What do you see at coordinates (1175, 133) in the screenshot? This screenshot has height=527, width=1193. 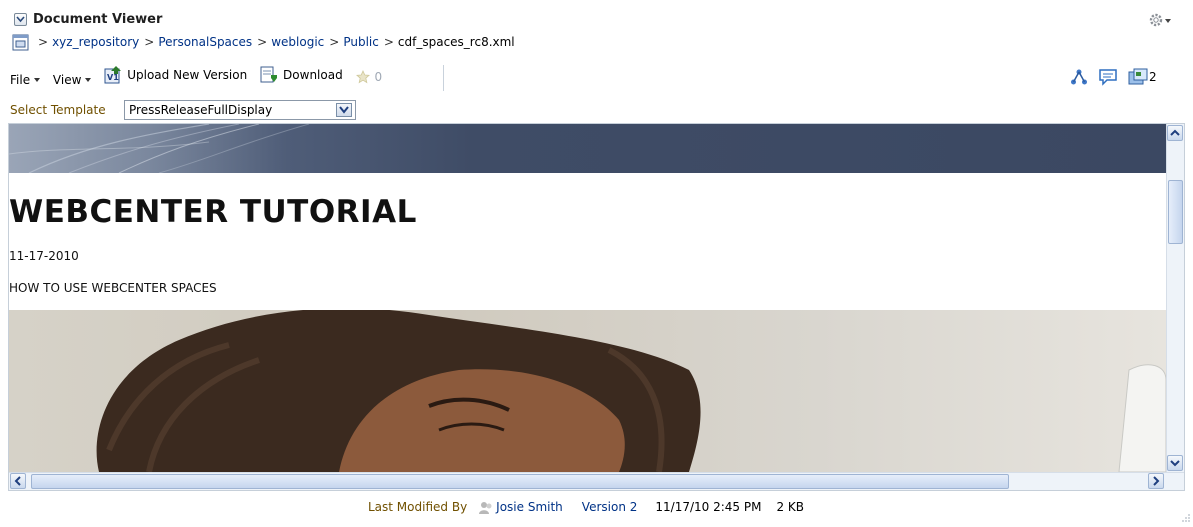 I see `scroll-up-button` at bounding box center [1175, 133].